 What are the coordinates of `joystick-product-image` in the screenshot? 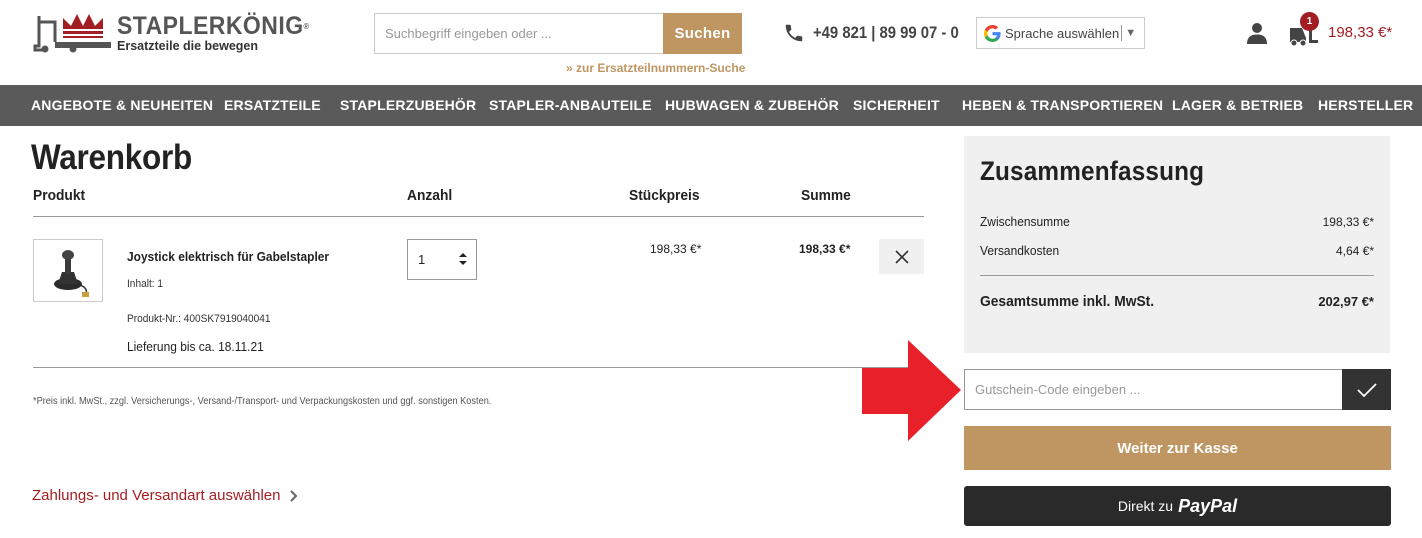 It's located at (71, 273).